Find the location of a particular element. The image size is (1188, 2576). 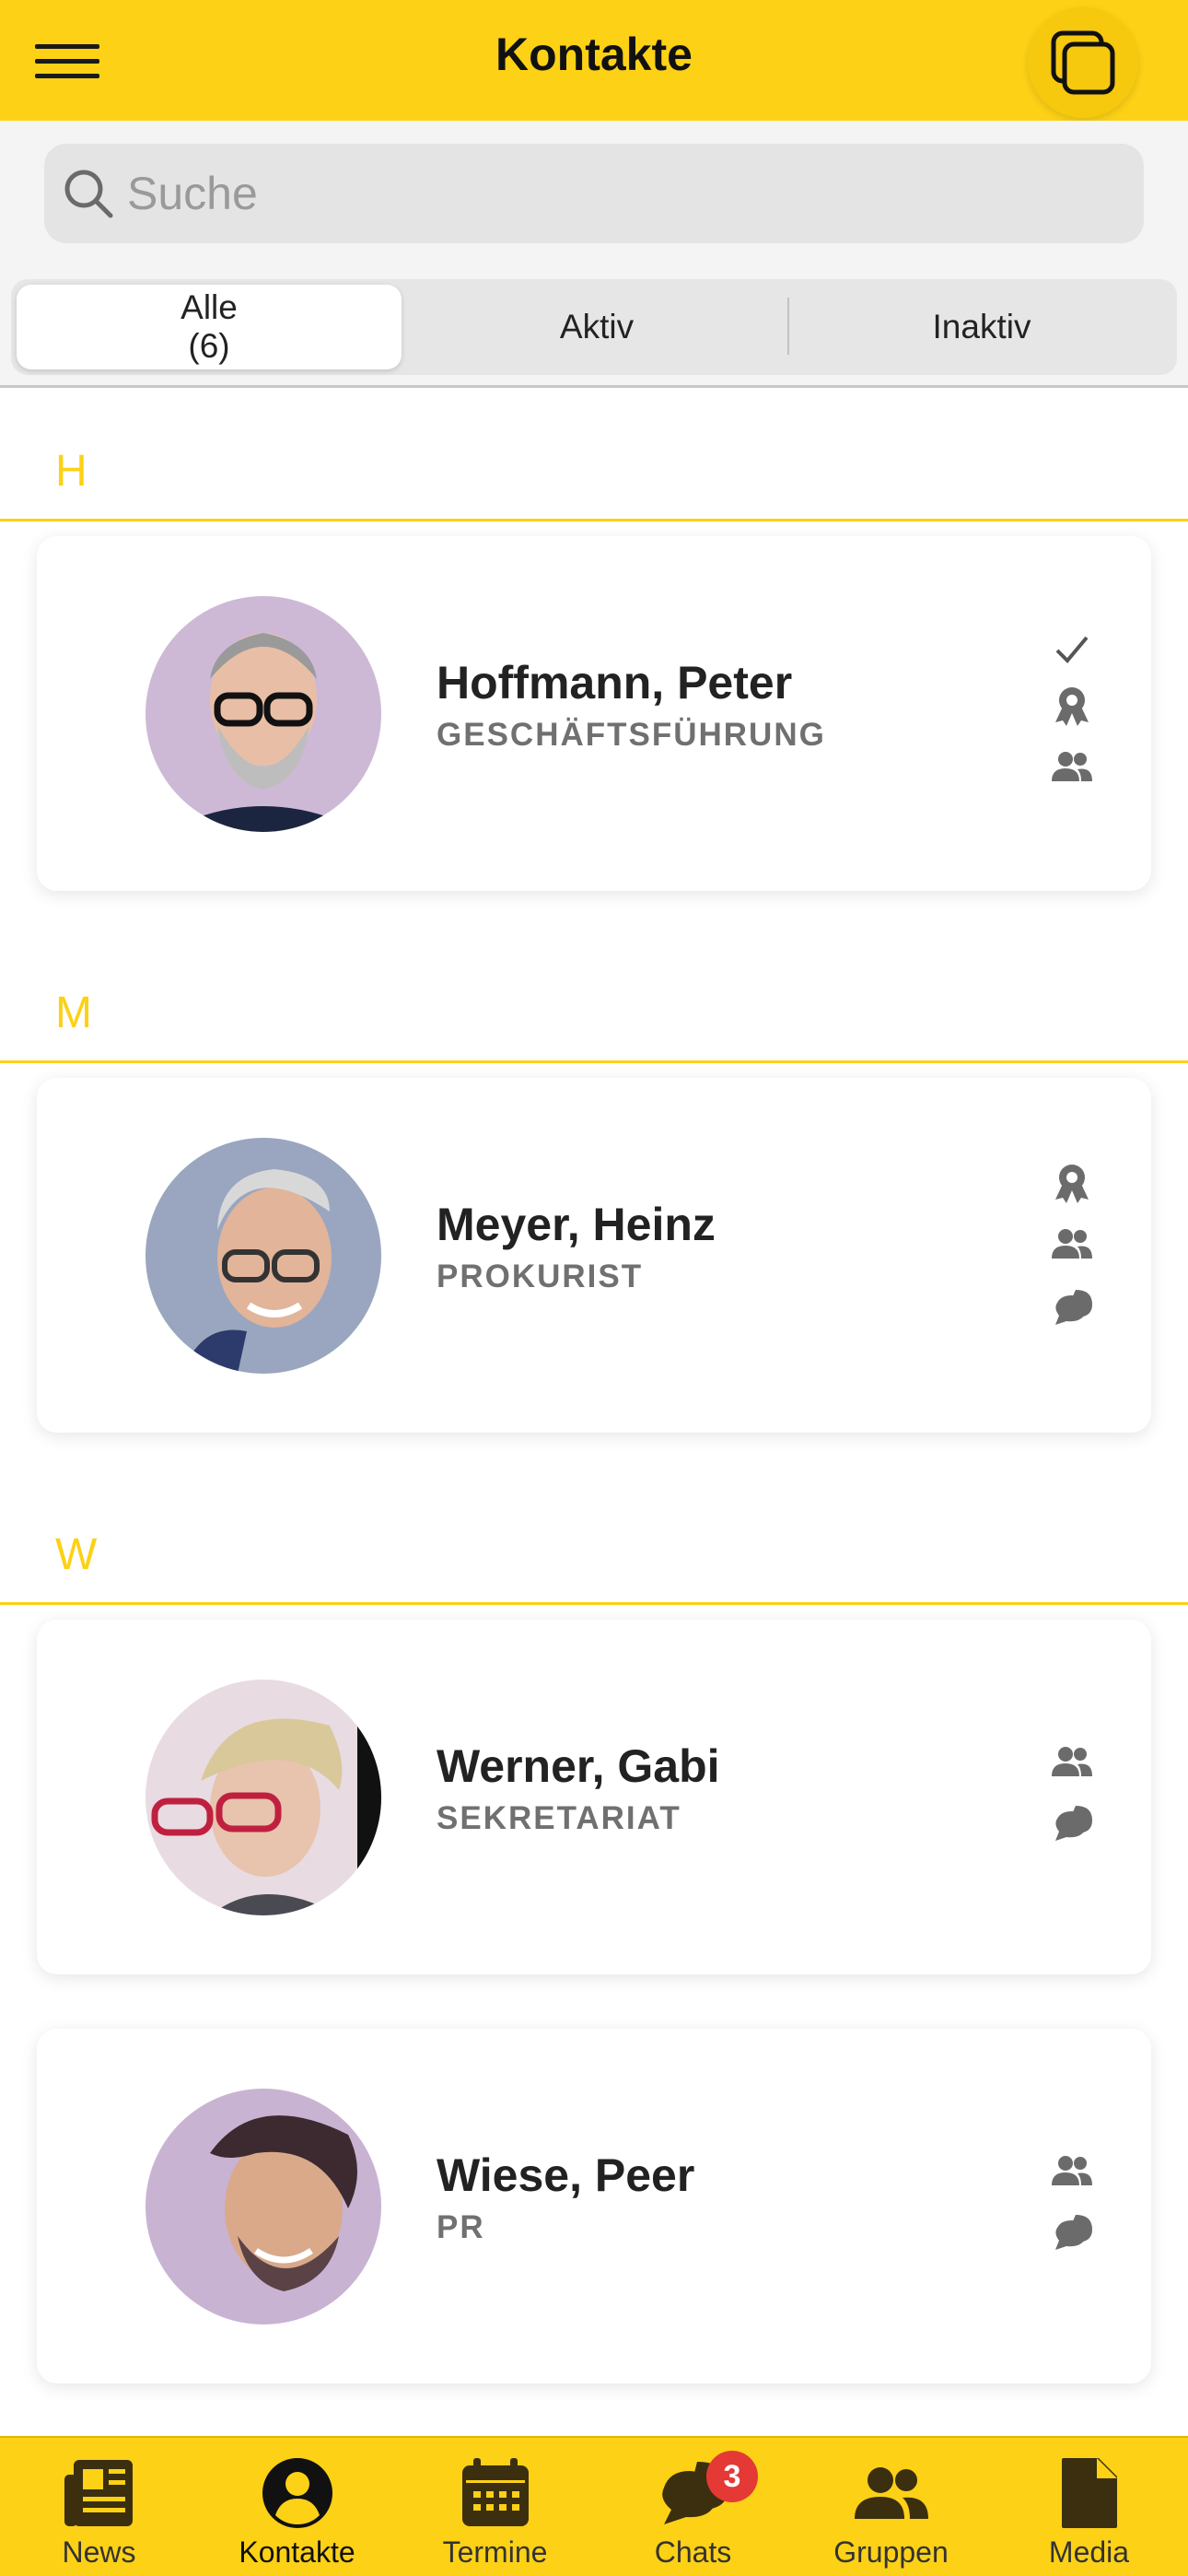

contact-name: Meyer, Heinz is located at coordinates (576, 1224).